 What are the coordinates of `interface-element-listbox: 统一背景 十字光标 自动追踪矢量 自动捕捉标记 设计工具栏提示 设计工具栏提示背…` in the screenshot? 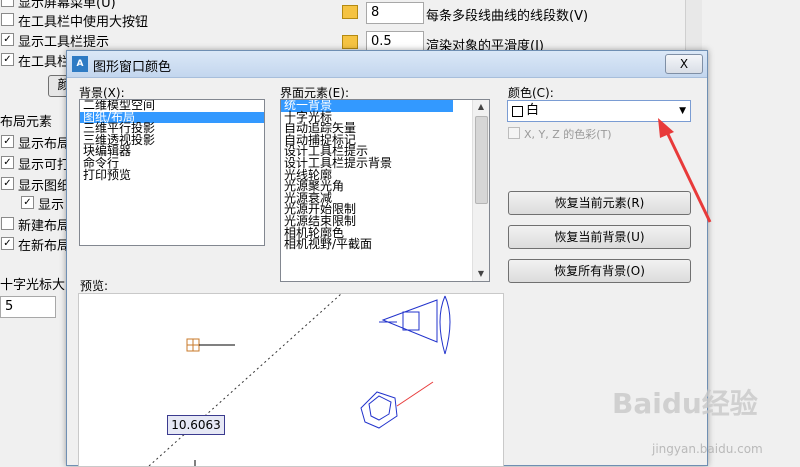 It's located at (385, 190).